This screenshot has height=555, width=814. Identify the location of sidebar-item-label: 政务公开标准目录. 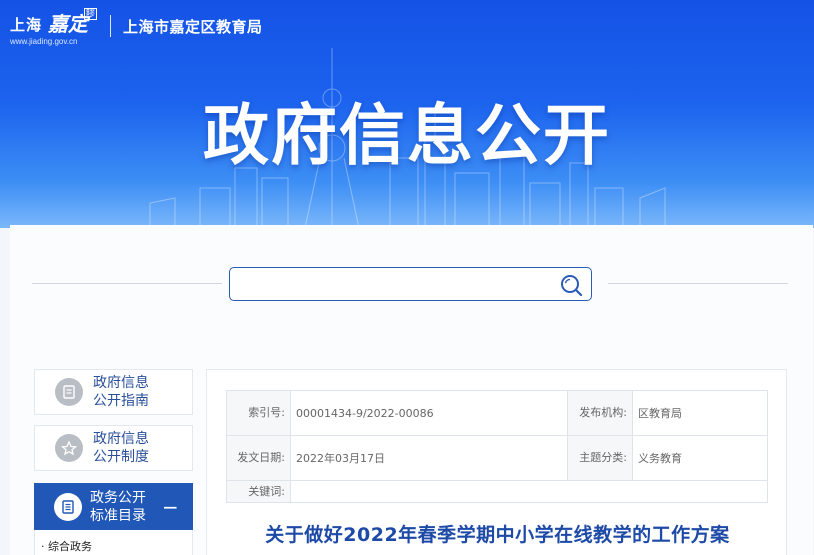
(118, 506).